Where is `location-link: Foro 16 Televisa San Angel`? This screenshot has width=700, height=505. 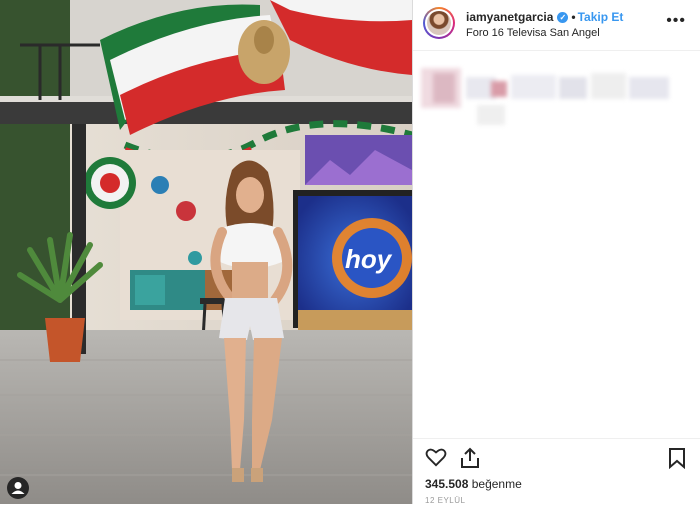
location-link: Foro 16 Televisa San Angel is located at coordinates (533, 33).